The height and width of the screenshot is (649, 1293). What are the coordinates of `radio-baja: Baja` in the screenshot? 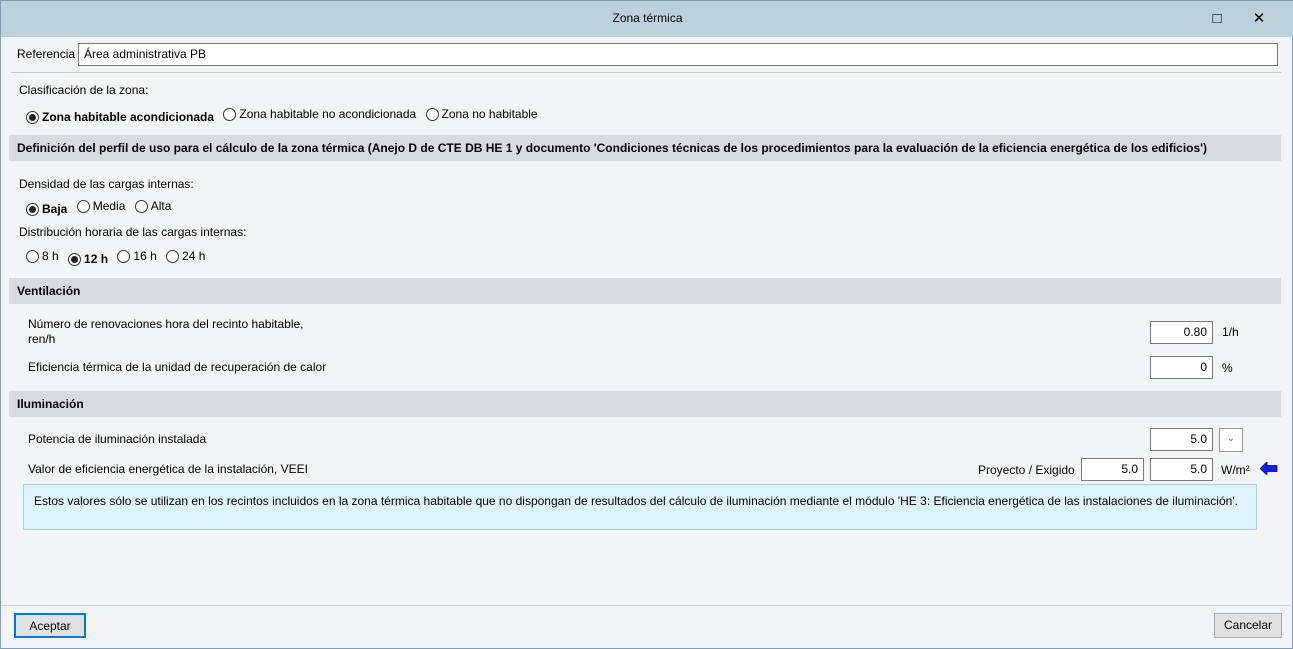 It's located at (46, 209).